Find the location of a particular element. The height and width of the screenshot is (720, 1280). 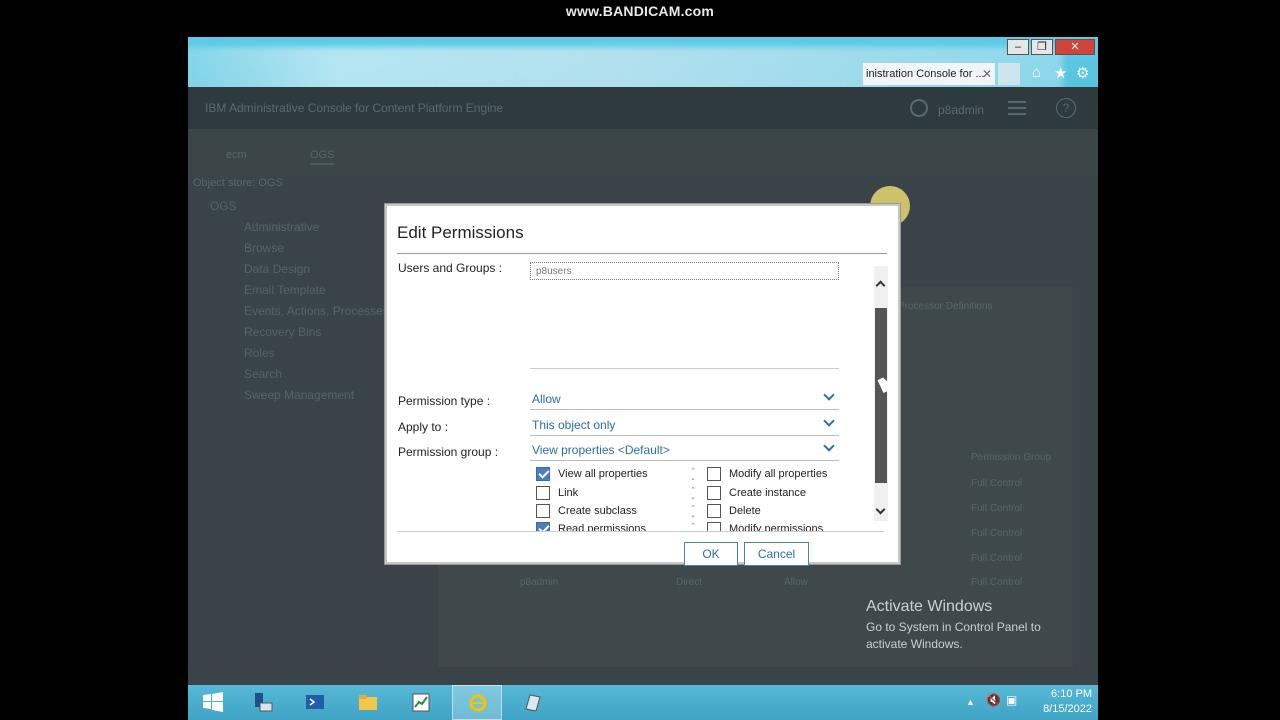

chart-app-icon is located at coordinates (421, 702).